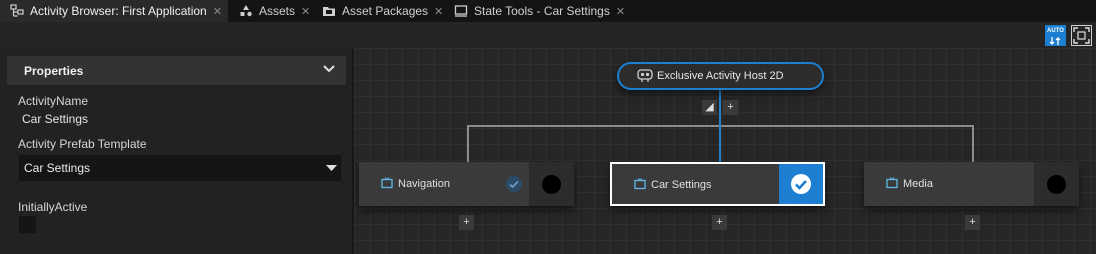  Describe the element at coordinates (54, 70) in the screenshot. I see `properties-title: Properties` at that location.